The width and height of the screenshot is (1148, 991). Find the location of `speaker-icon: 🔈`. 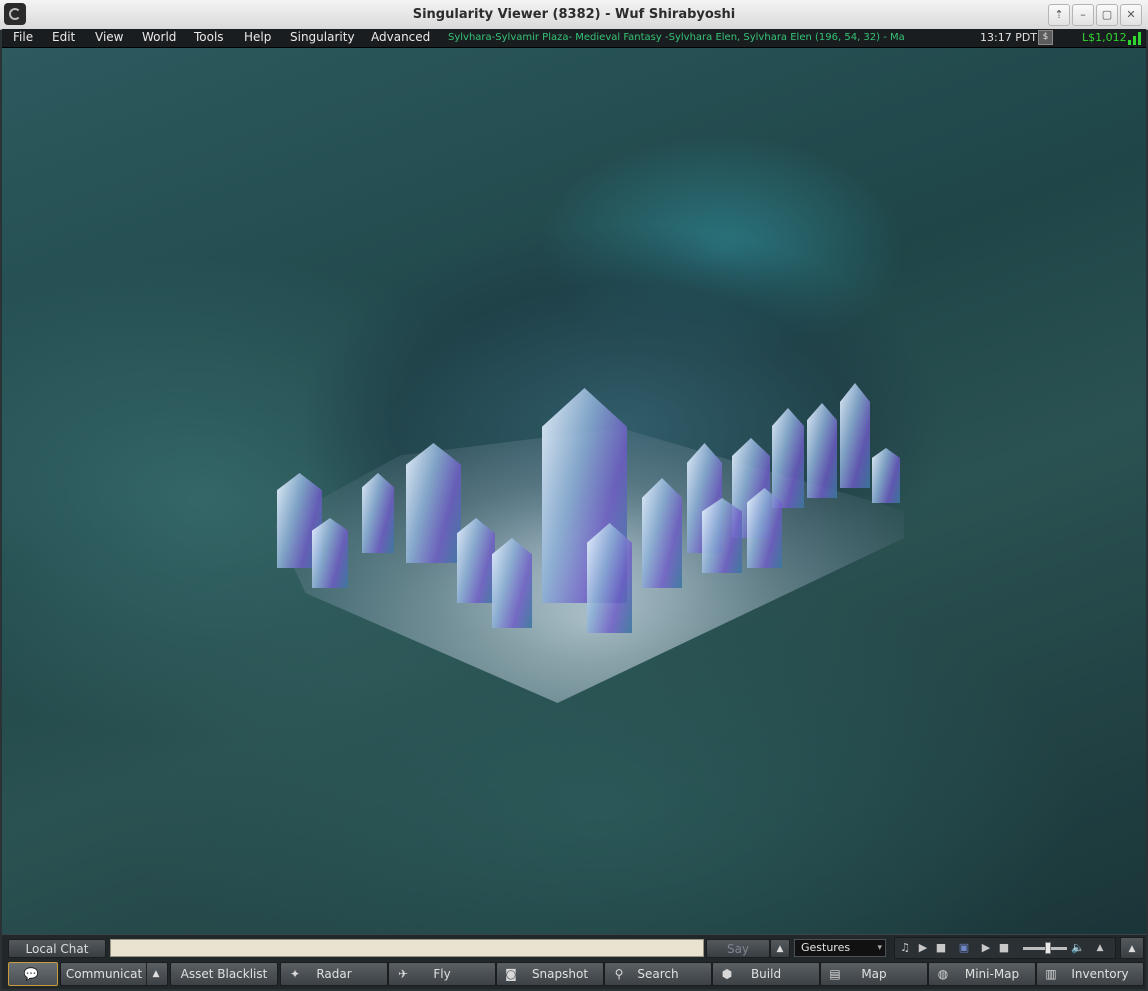

speaker-icon: 🔈 is located at coordinates (1078, 948).